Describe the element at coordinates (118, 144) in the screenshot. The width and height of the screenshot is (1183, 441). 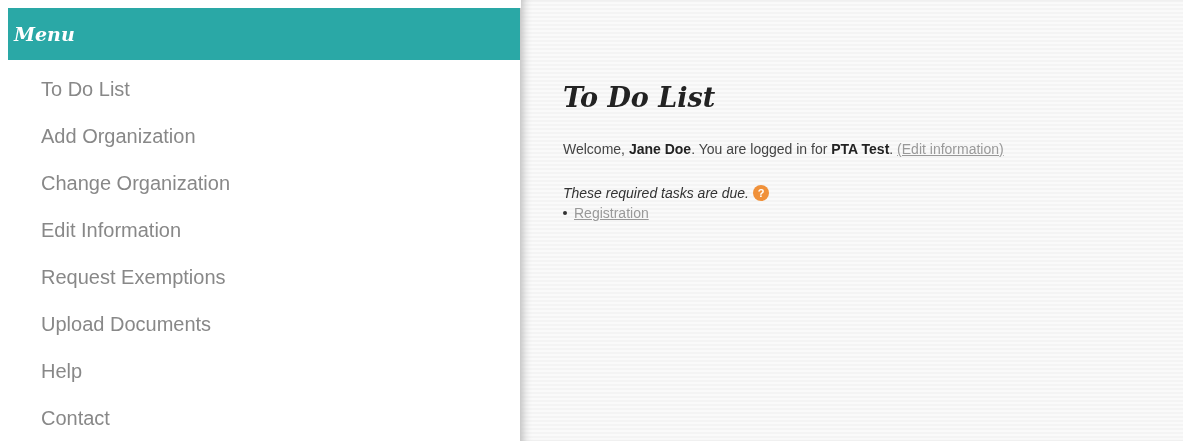
I see `menu-item: Add Organization` at that location.